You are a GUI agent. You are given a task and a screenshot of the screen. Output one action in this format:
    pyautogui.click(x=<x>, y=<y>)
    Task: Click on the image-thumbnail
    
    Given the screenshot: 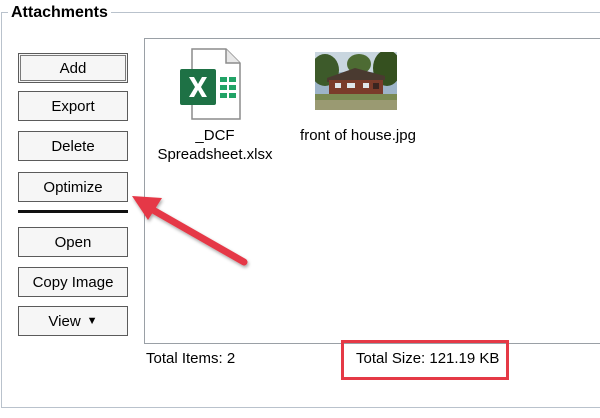 What is the action you would take?
    pyautogui.click(x=356, y=81)
    